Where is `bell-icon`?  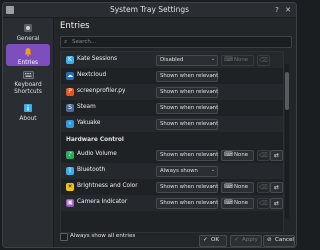 bell-icon is located at coordinates (28, 53).